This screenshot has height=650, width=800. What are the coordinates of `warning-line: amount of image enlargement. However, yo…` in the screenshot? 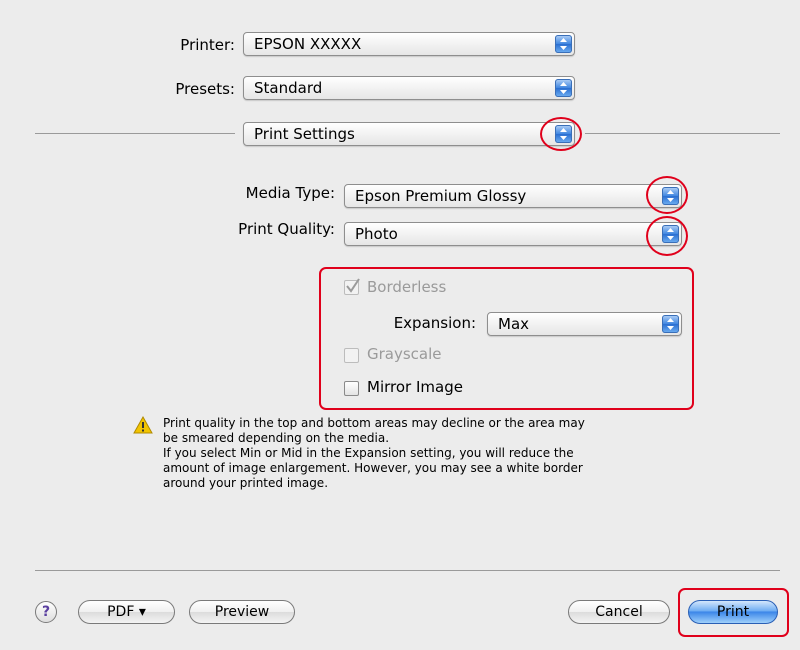 It's located at (373, 468).